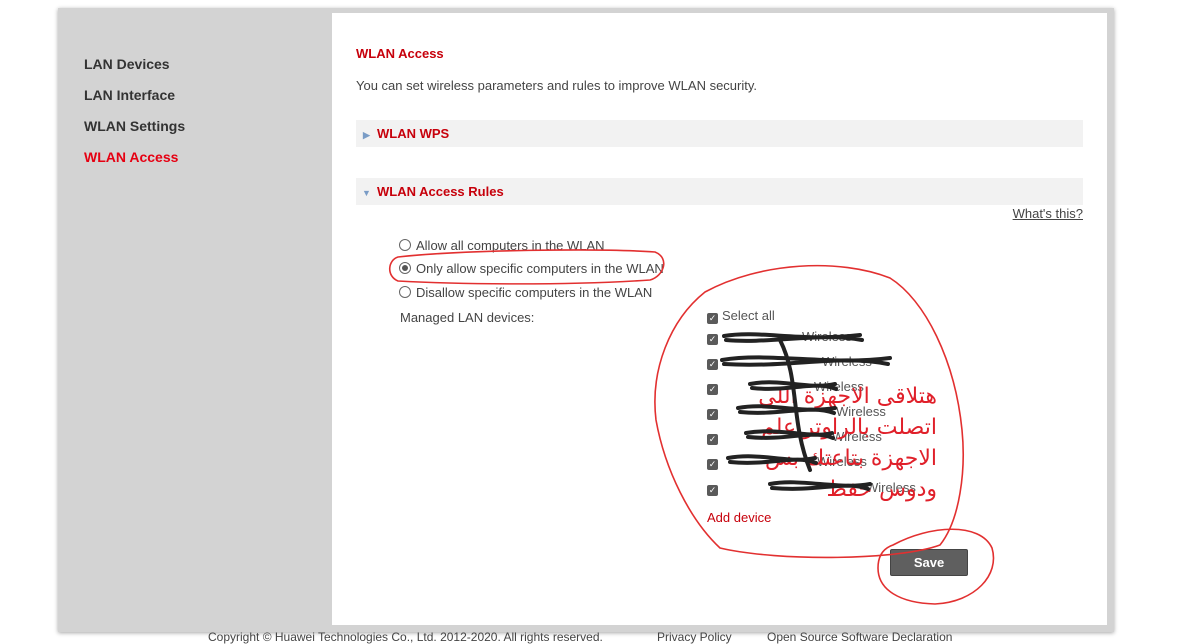 The image size is (1200, 644). What do you see at coordinates (199, 101) in the screenshot?
I see `sidebar-item-lan-interface: LAN Interface` at bounding box center [199, 101].